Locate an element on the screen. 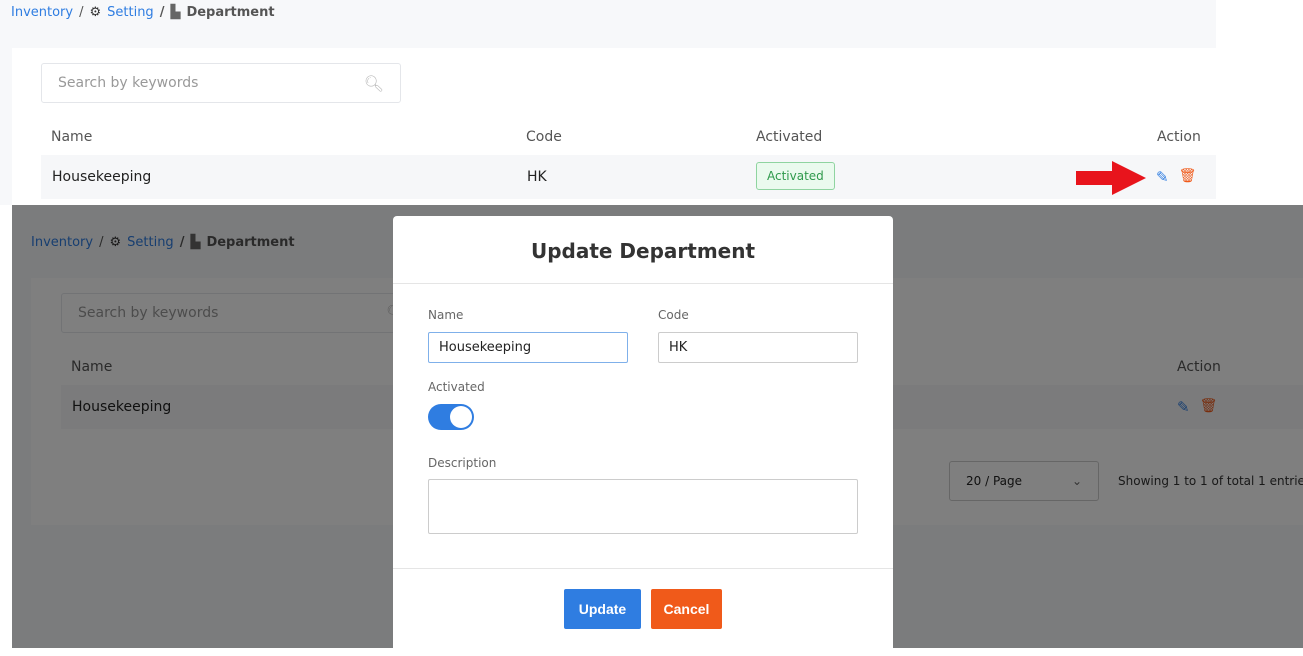 This screenshot has height=656, width=1303. gear-icon: ⚙ is located at coordinates (95, 12).